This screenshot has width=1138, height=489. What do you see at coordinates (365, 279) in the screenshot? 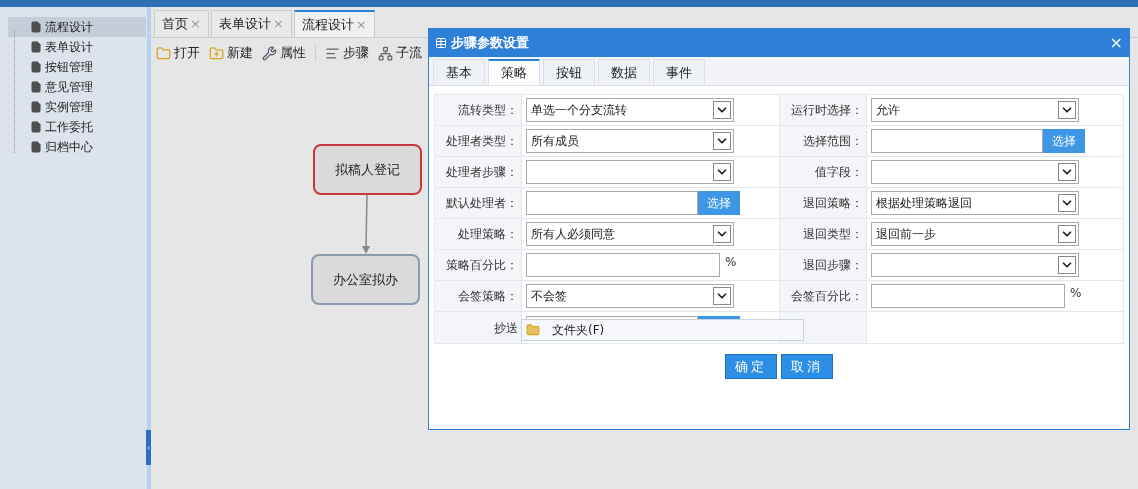
I see `flow-node: 办公室拟办` at bounding box center [365, 279].